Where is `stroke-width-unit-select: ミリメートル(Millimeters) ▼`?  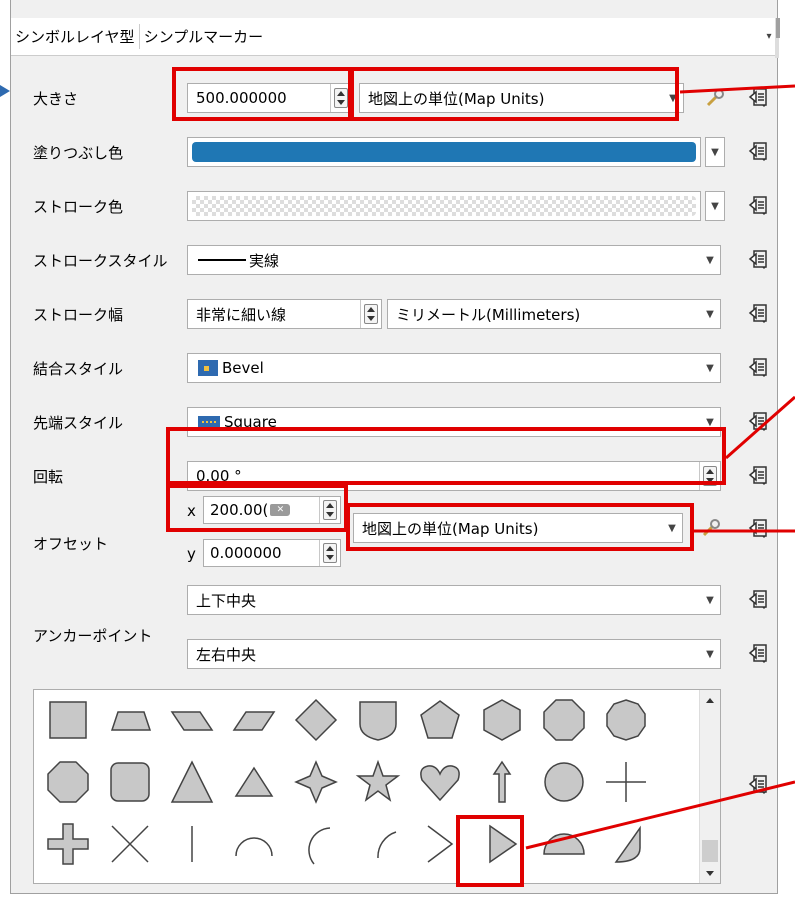 stroke-width-unit-select: ミリメートル(Millimeters) ▼ is located at coordinates (554, 314).